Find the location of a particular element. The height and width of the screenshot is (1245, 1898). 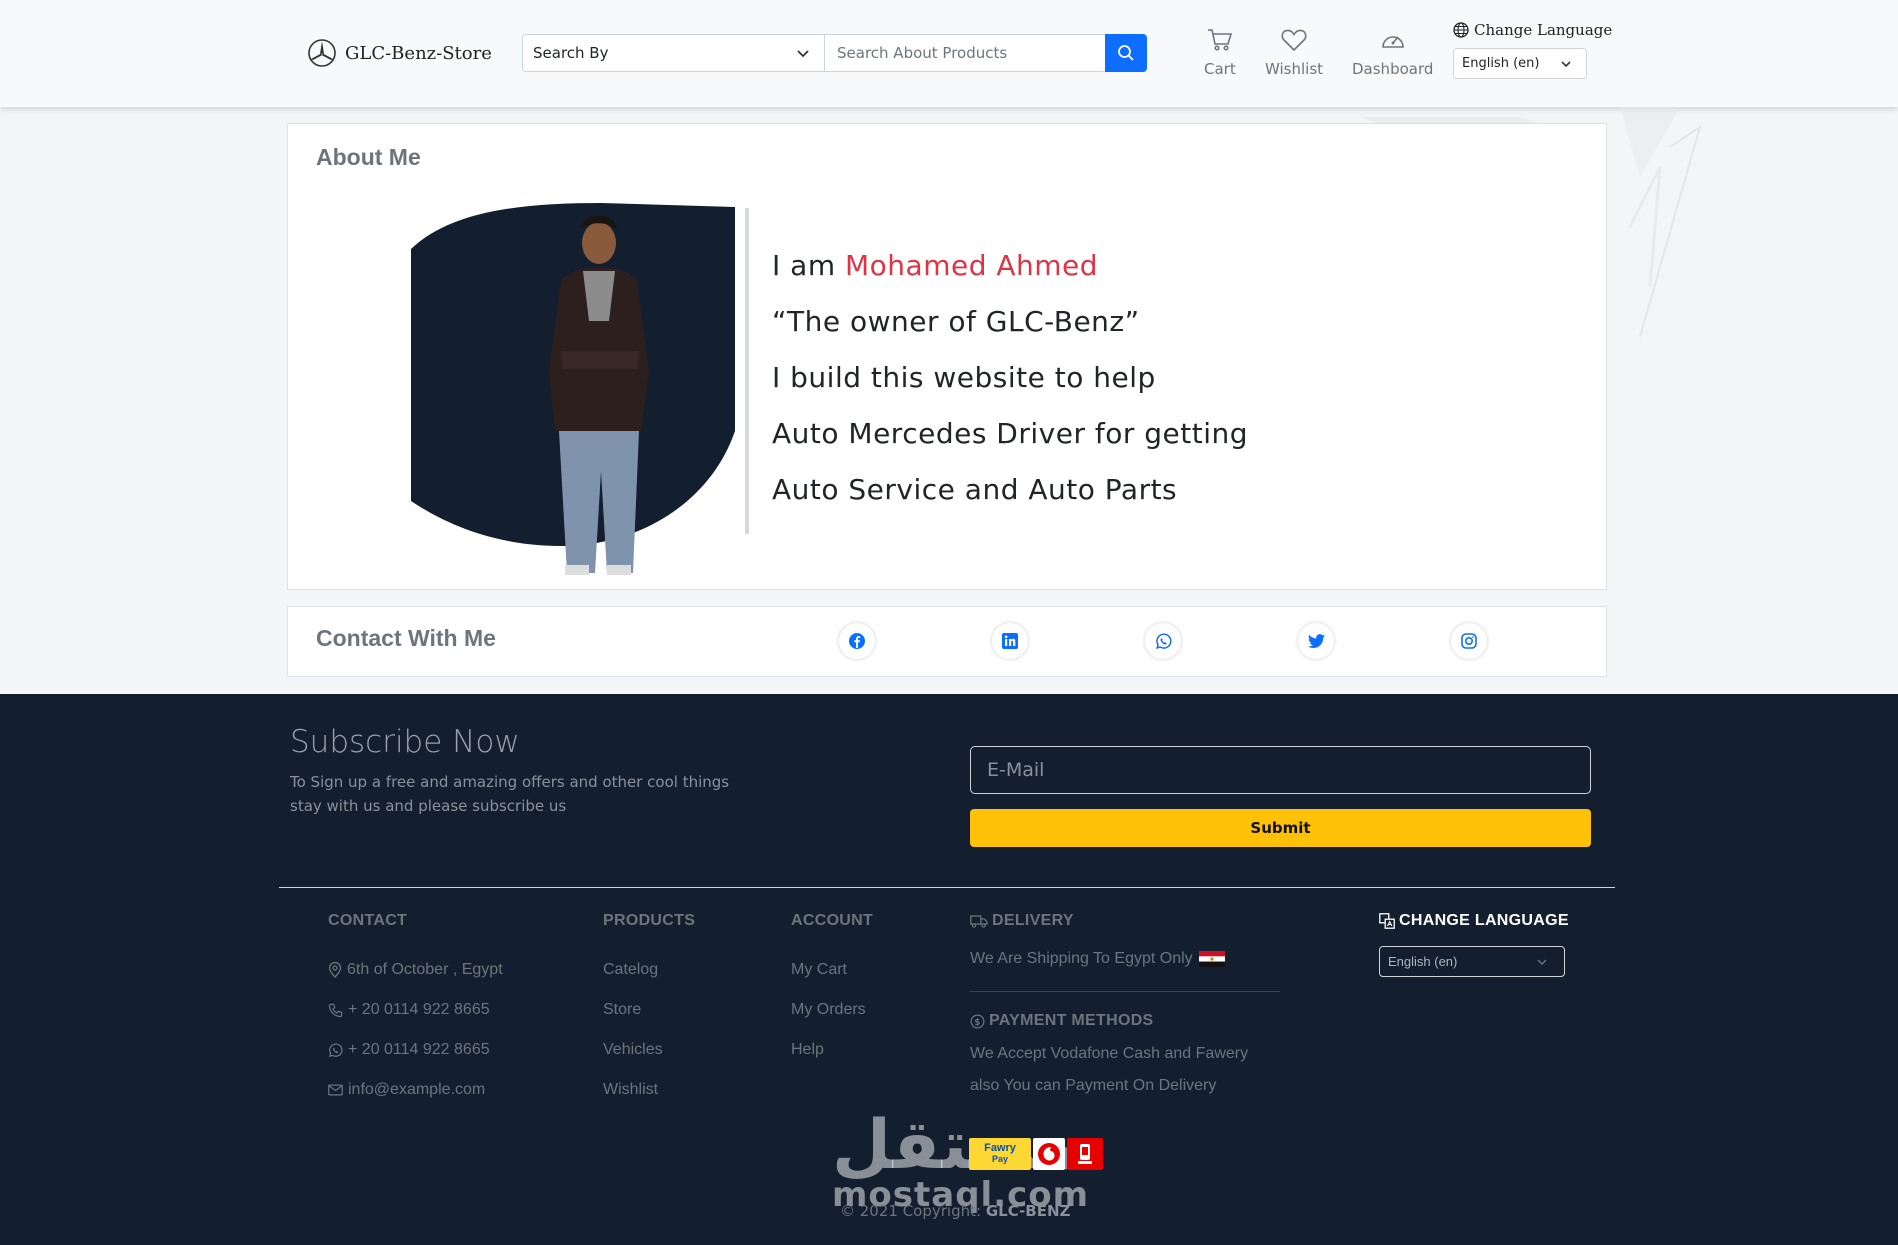

footer-link-catalog: Catelog is located at coordinates (649, 970).